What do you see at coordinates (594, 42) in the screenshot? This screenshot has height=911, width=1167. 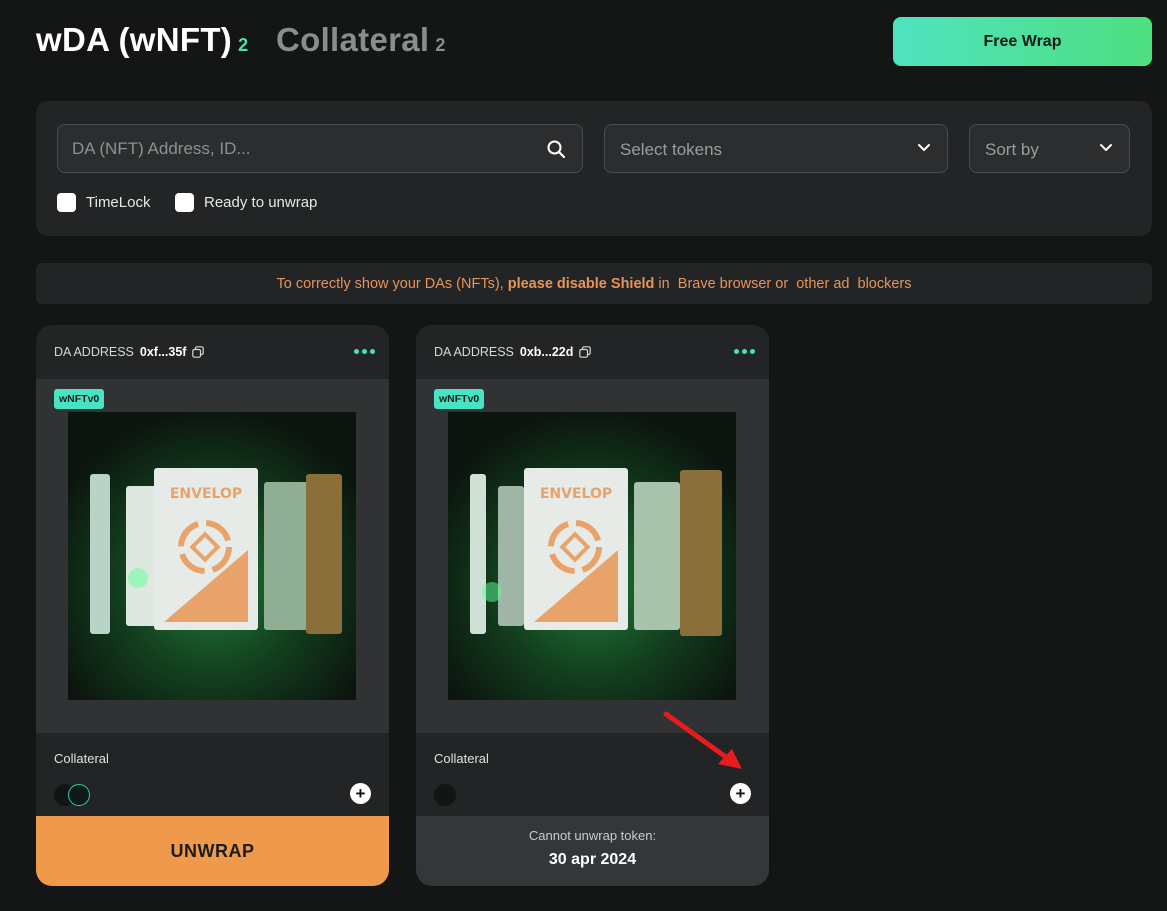 I see `page-header: wDA (wNFT) 2 Collateral 2 Free Wrap` at bounding box center [594, 42].